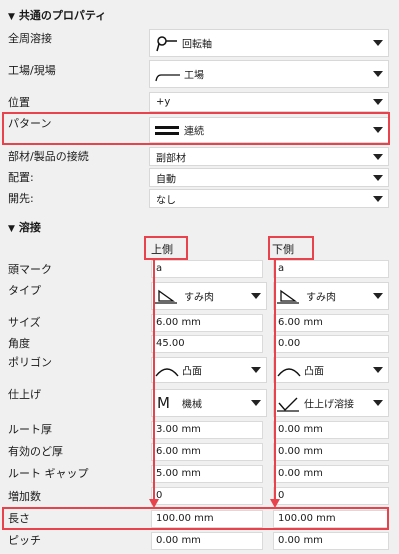 This screenshot has height=554, width=399. Describe the element at coordinates (24, 496) in the screenshot. I see `increments-label: 増加数` at that location.